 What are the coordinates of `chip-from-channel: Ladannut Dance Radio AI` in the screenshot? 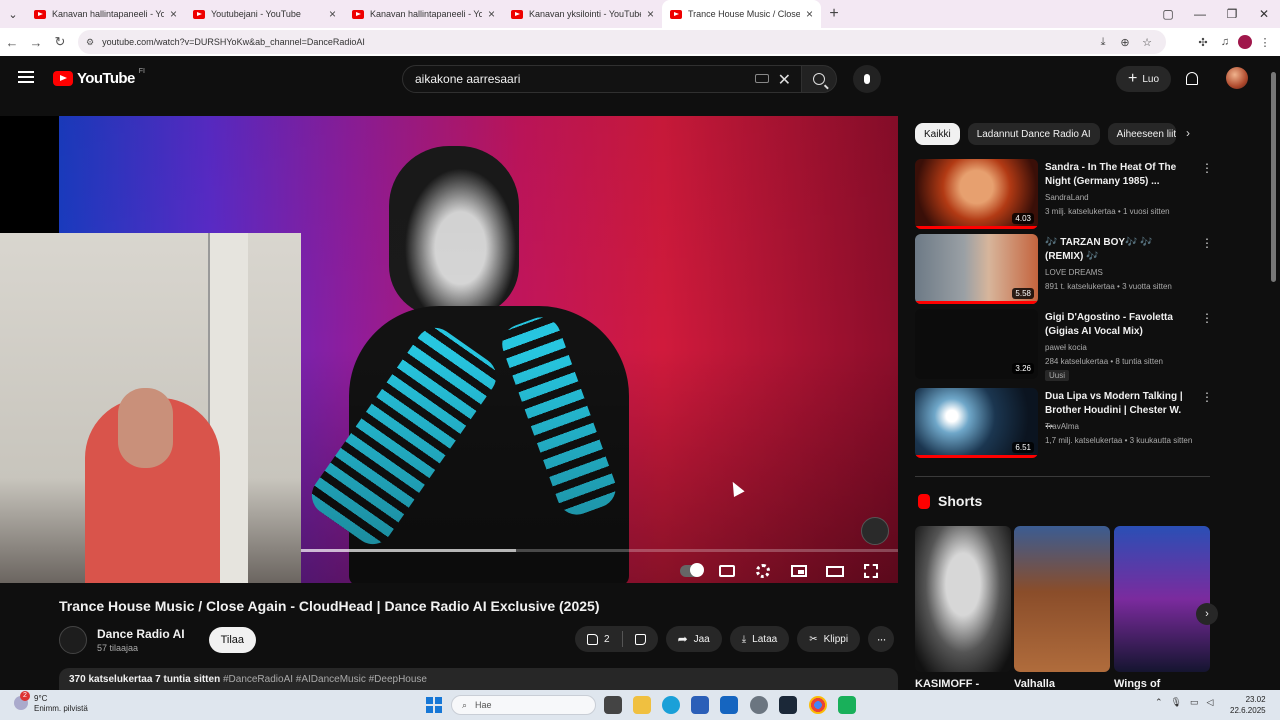 It's located at (1033, 134).